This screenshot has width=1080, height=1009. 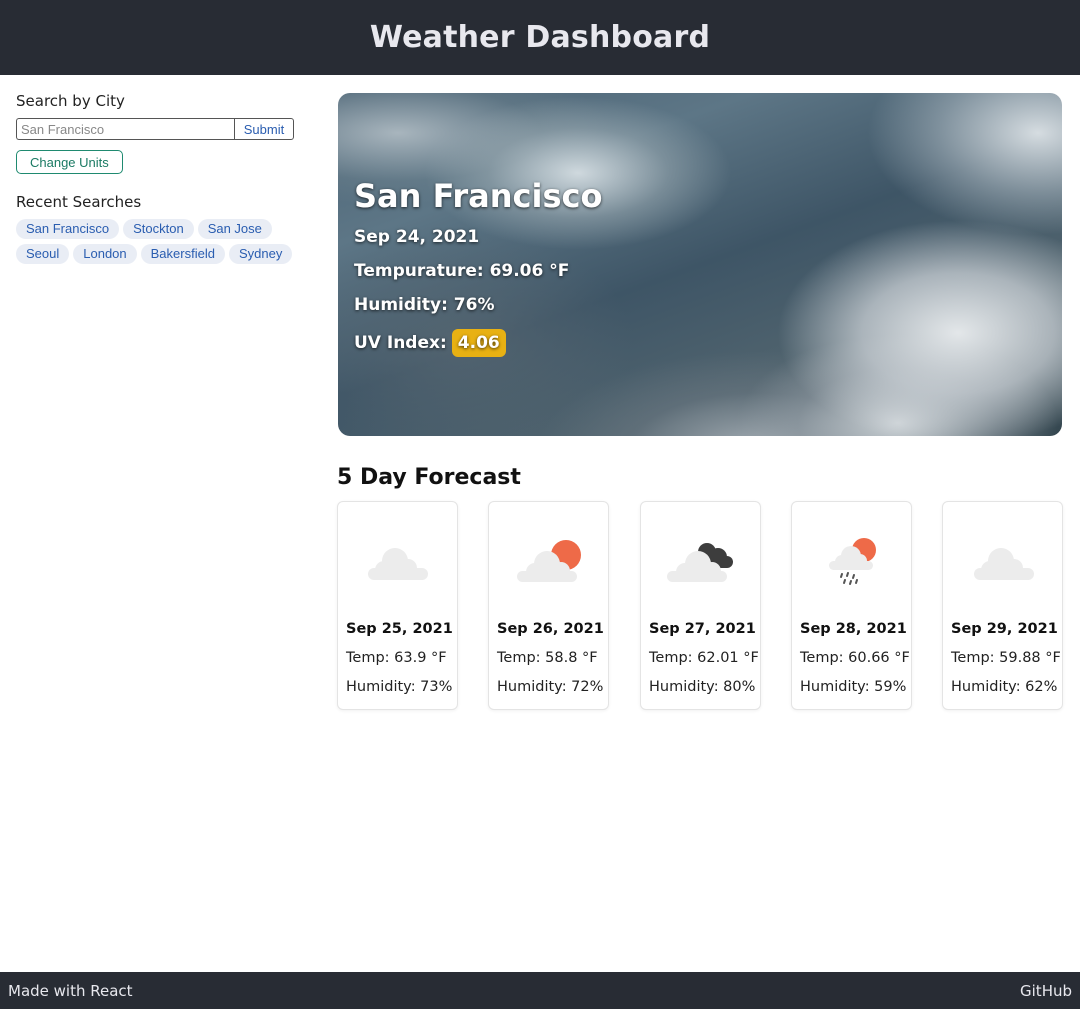 I want to click on forecast-humidity: Humidity: 80%, so click(x=702, y=687).